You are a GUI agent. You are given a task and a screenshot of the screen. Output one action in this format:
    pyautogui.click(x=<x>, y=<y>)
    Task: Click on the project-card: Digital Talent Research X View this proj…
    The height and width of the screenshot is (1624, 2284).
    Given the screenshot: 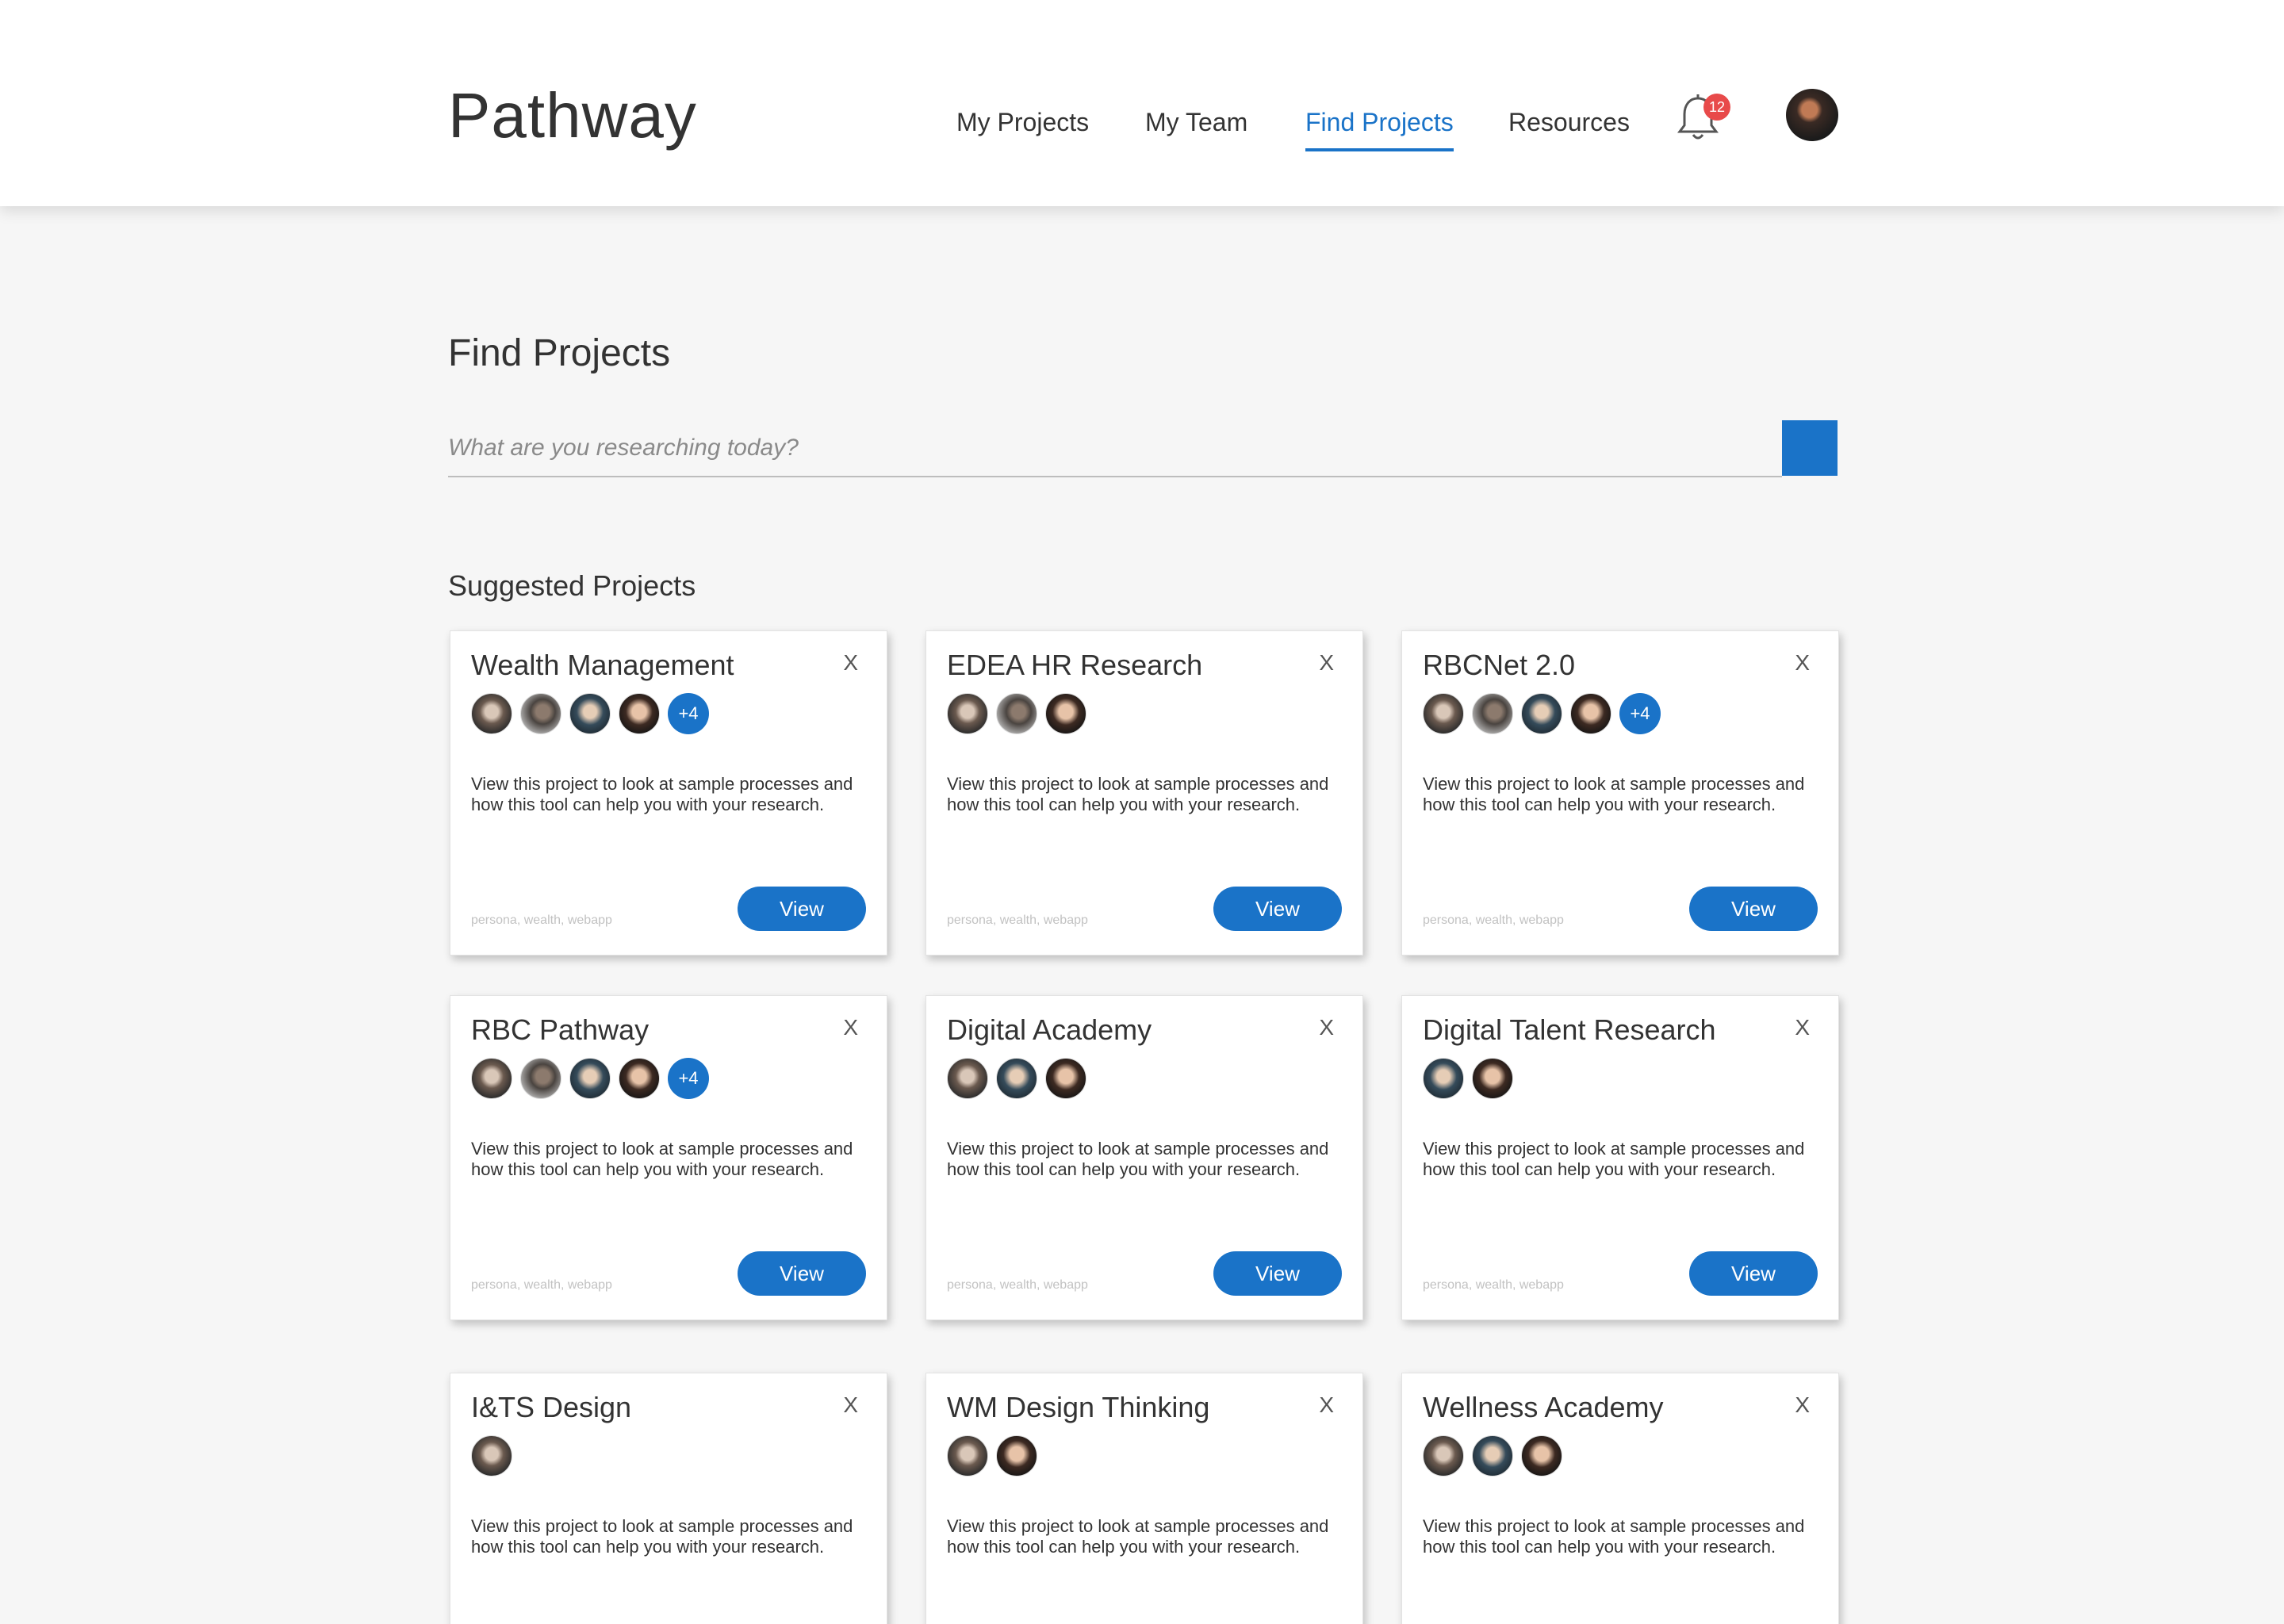 What is the action you would take?
    pyautogui.click(x=1620, y=1157)
    